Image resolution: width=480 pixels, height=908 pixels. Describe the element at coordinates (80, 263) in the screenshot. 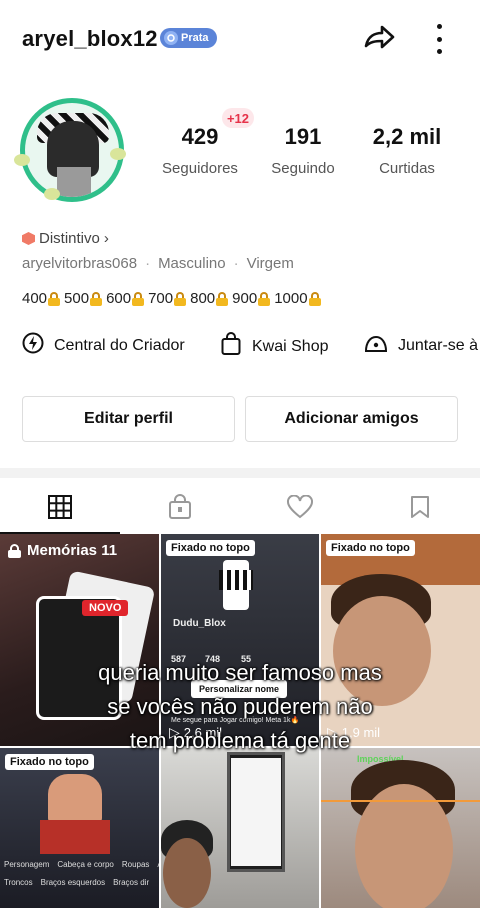

I see `user-id: aryelvitorbras068` at that location.